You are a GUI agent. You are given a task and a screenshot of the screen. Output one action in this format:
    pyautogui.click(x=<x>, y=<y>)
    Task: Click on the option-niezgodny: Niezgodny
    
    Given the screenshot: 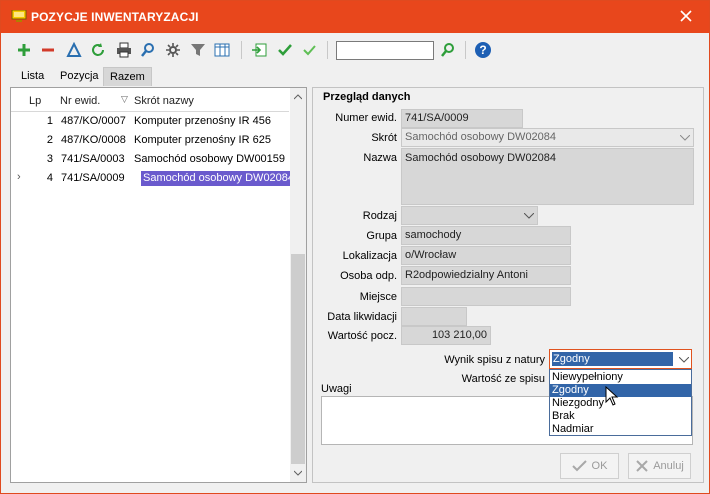 What is the action you would take?
    pyautogui.click(x=620, y=403)
    